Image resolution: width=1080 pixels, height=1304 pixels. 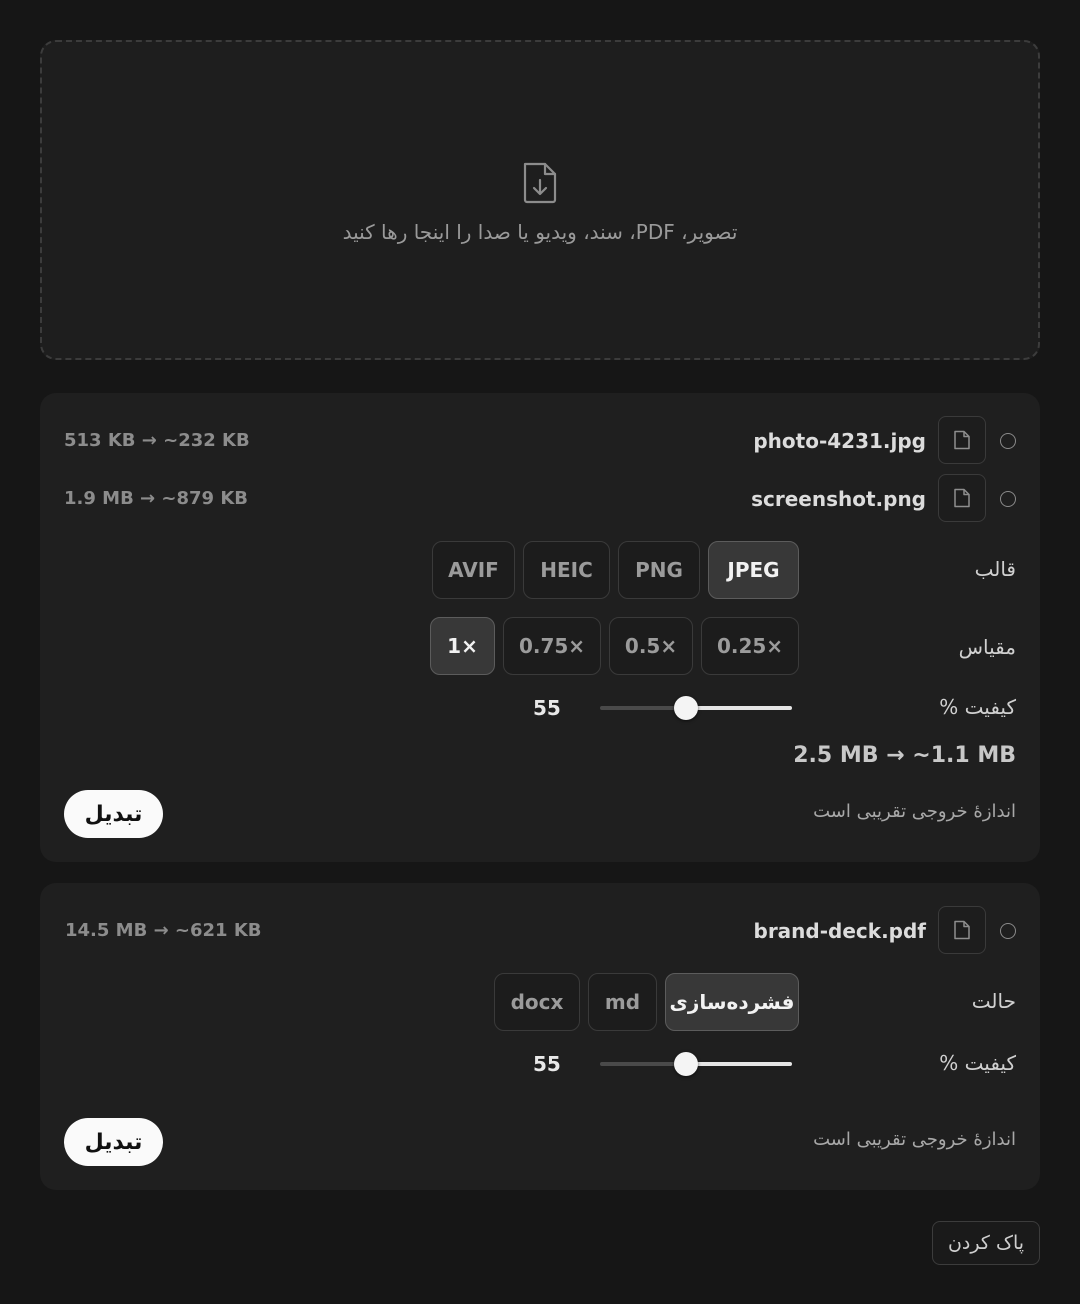 I want to click on file-name: brand-deck.pdf, so click(x=840, y=931).